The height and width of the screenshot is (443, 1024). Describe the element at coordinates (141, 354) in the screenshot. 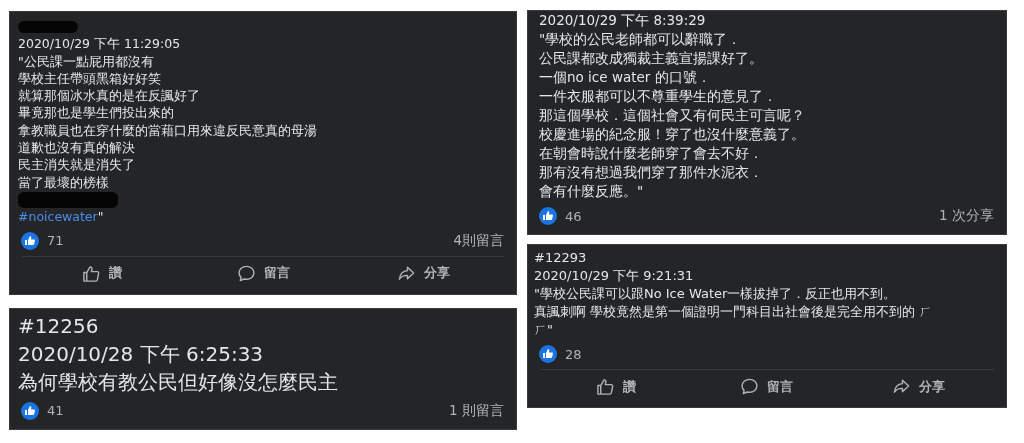

I see `post-timestamp: 2020/10/28 下午 6:25:33` at that location.